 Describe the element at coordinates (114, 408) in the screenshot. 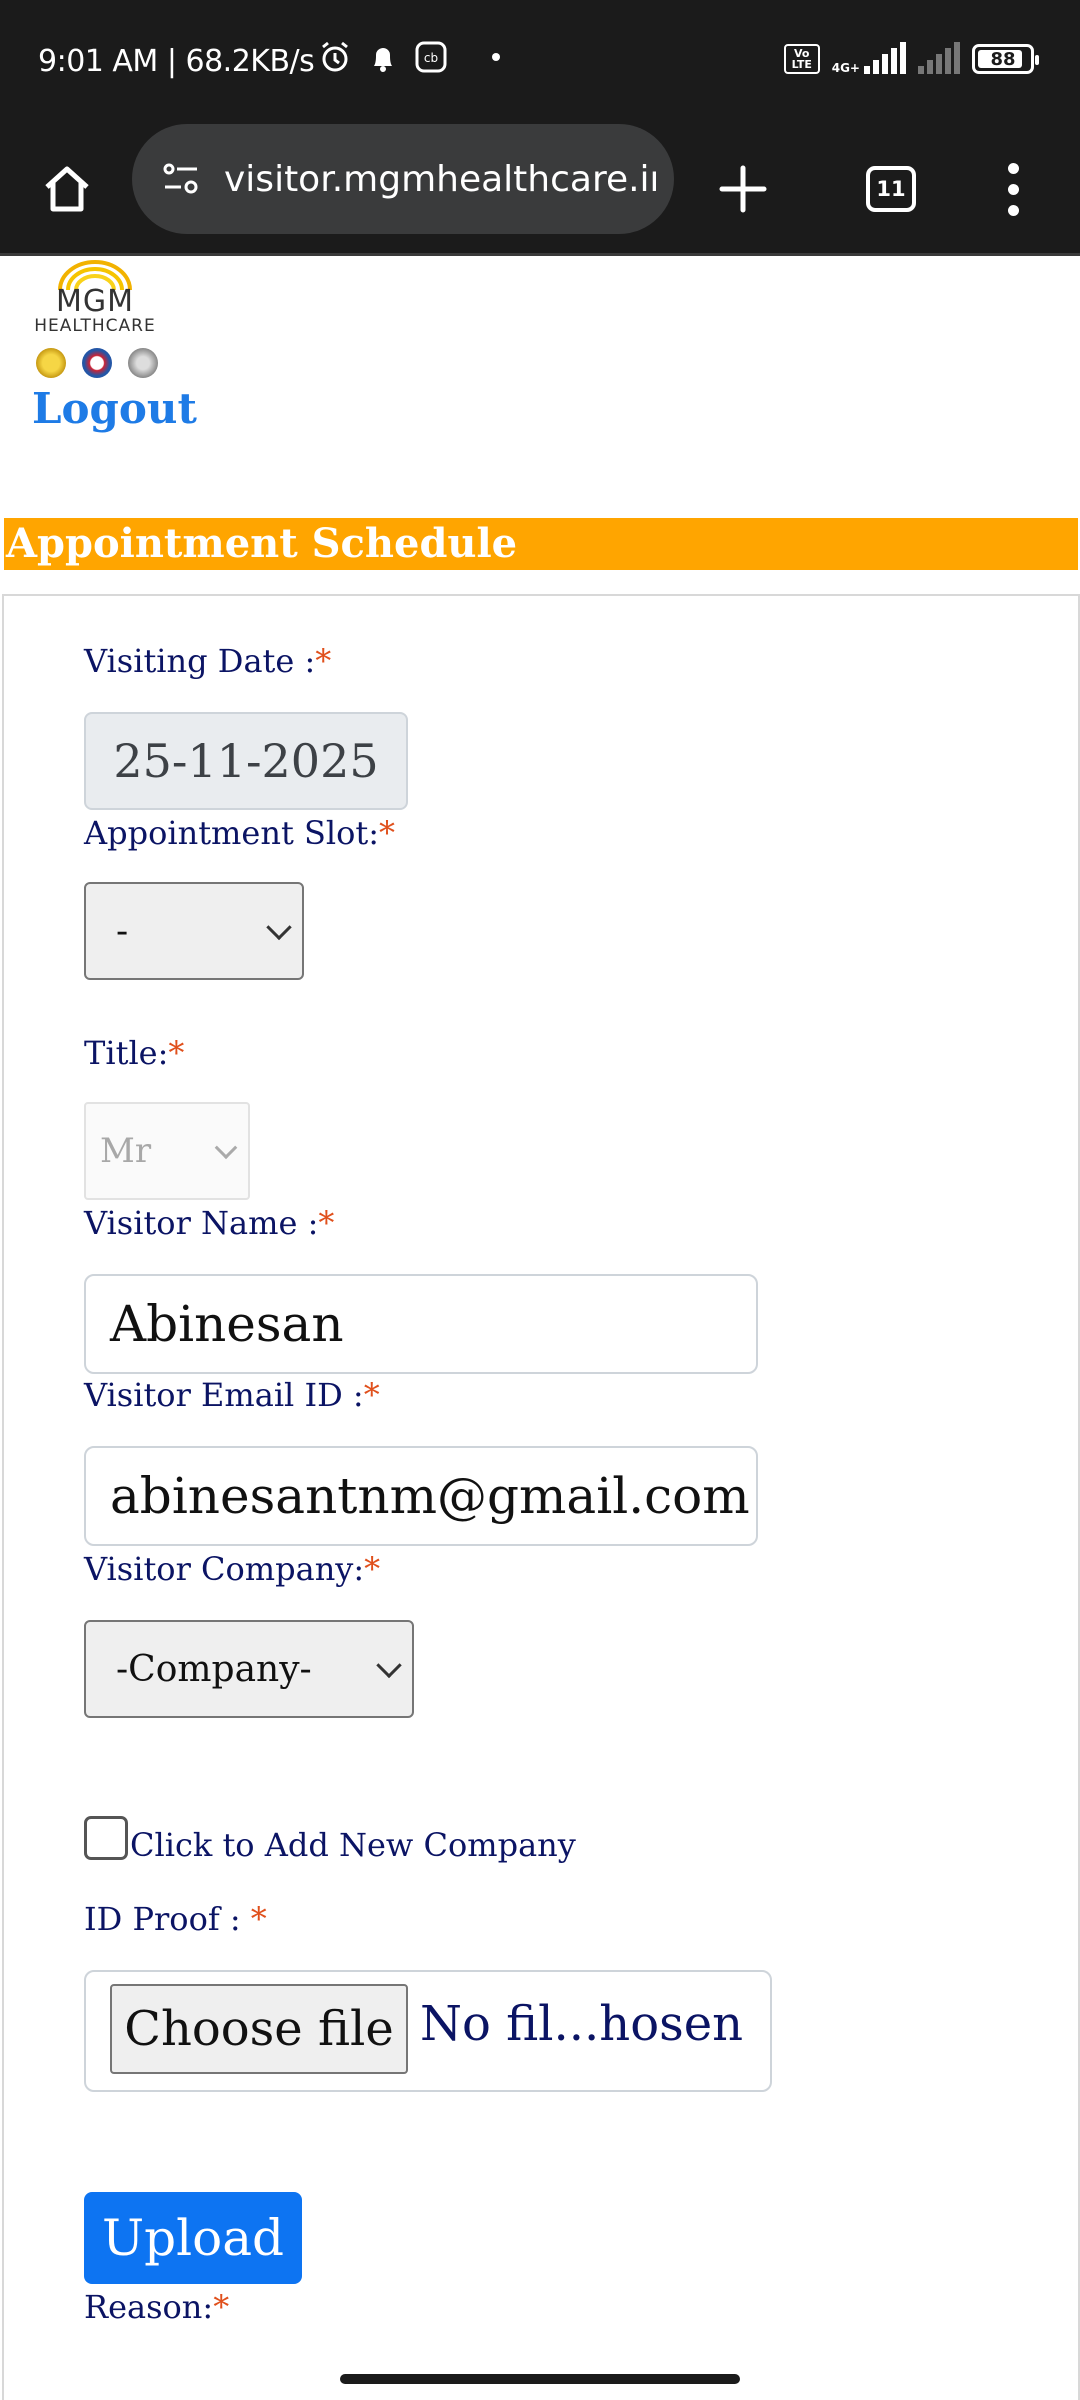

I see `logout-link: Logout` at that location.